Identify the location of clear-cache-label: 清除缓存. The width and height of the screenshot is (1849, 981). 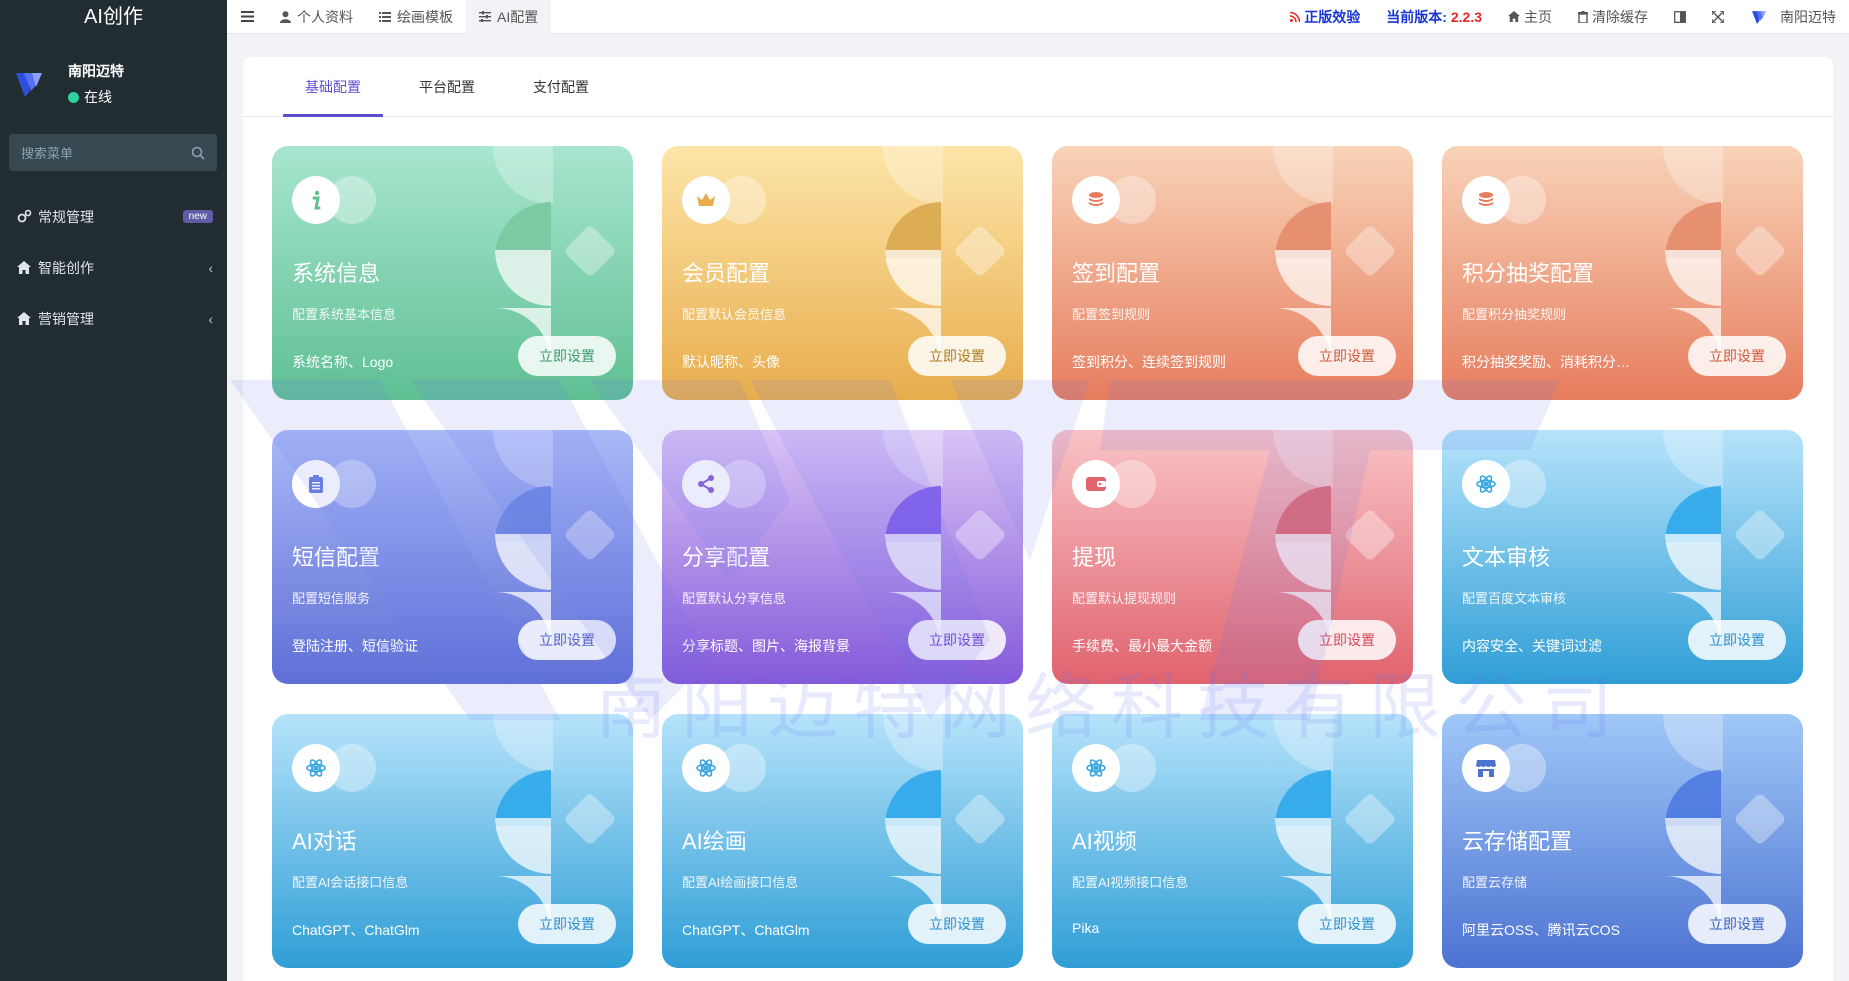
(1620, 16).